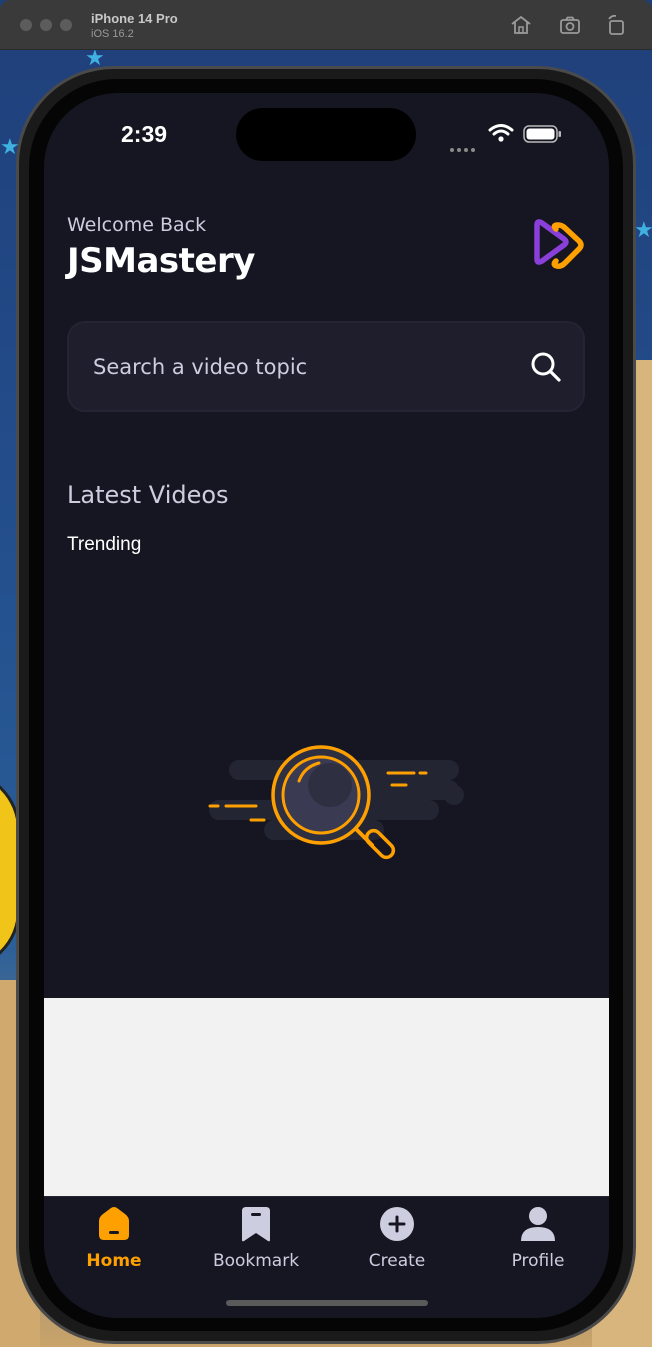 This screenshot has height=1347, width=652. Describe the element at coordinates (148, 495) in the screenshot. I see `latest-videos-title: Latest Videos` at that location.